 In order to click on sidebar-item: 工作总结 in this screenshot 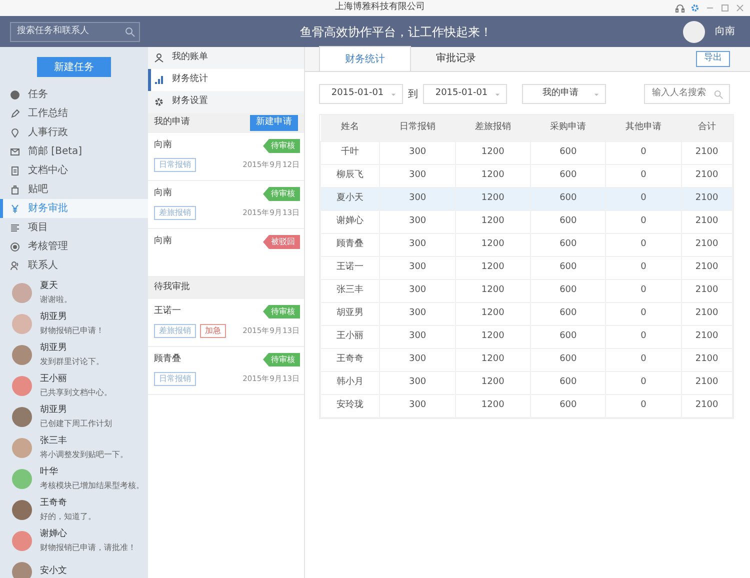, I will do `click(74, 113)`.